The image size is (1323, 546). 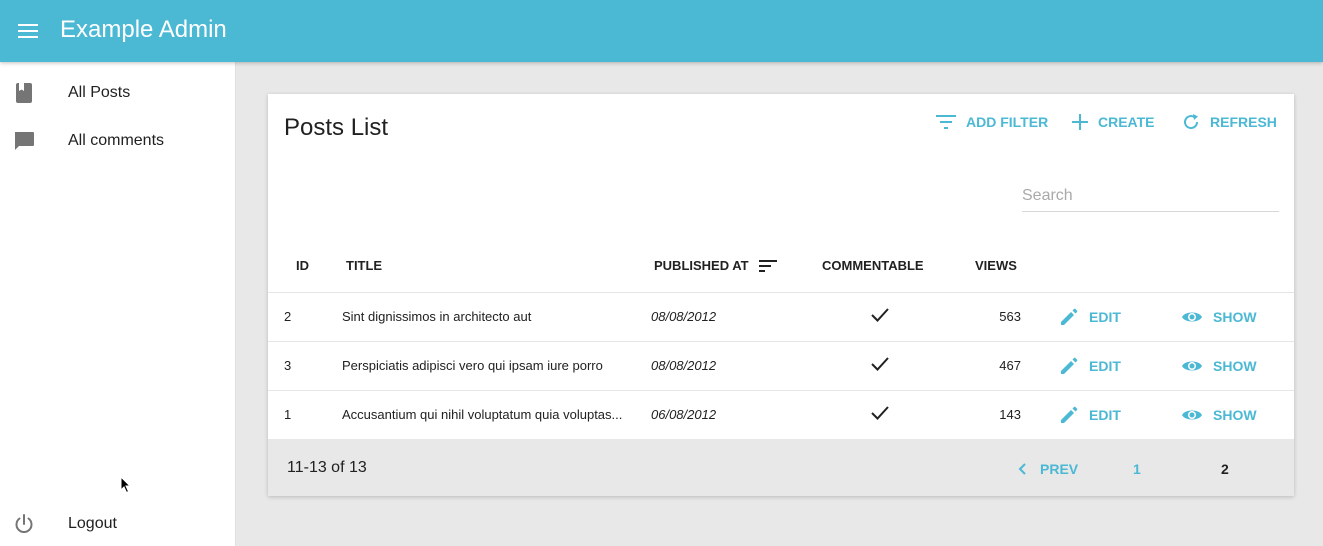 I want to click on logout-button: Logout, so click(x=118, y=524).